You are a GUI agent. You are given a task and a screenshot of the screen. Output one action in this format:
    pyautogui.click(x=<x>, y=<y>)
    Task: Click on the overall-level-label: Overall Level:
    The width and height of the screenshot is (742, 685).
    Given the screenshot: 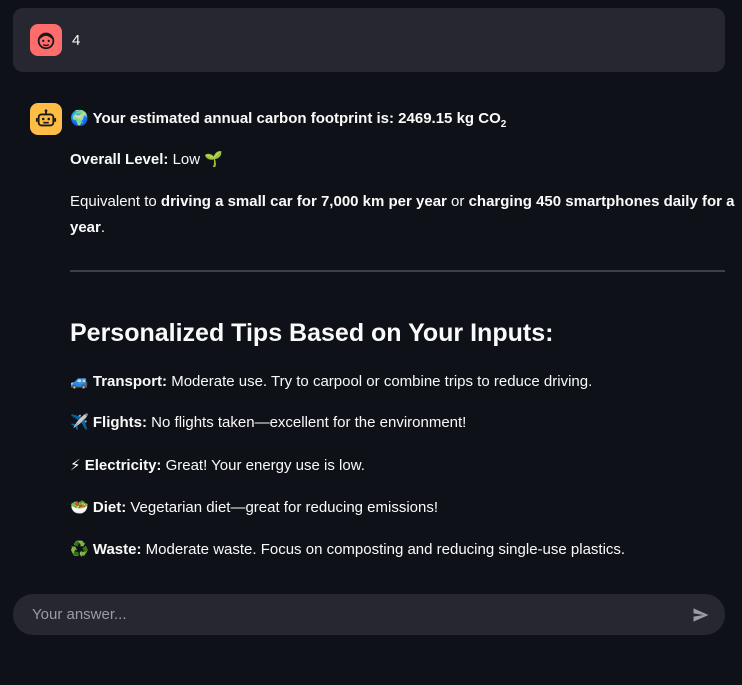 What is the action you would take?
    pyautogui.click(x=119, y=159)
    